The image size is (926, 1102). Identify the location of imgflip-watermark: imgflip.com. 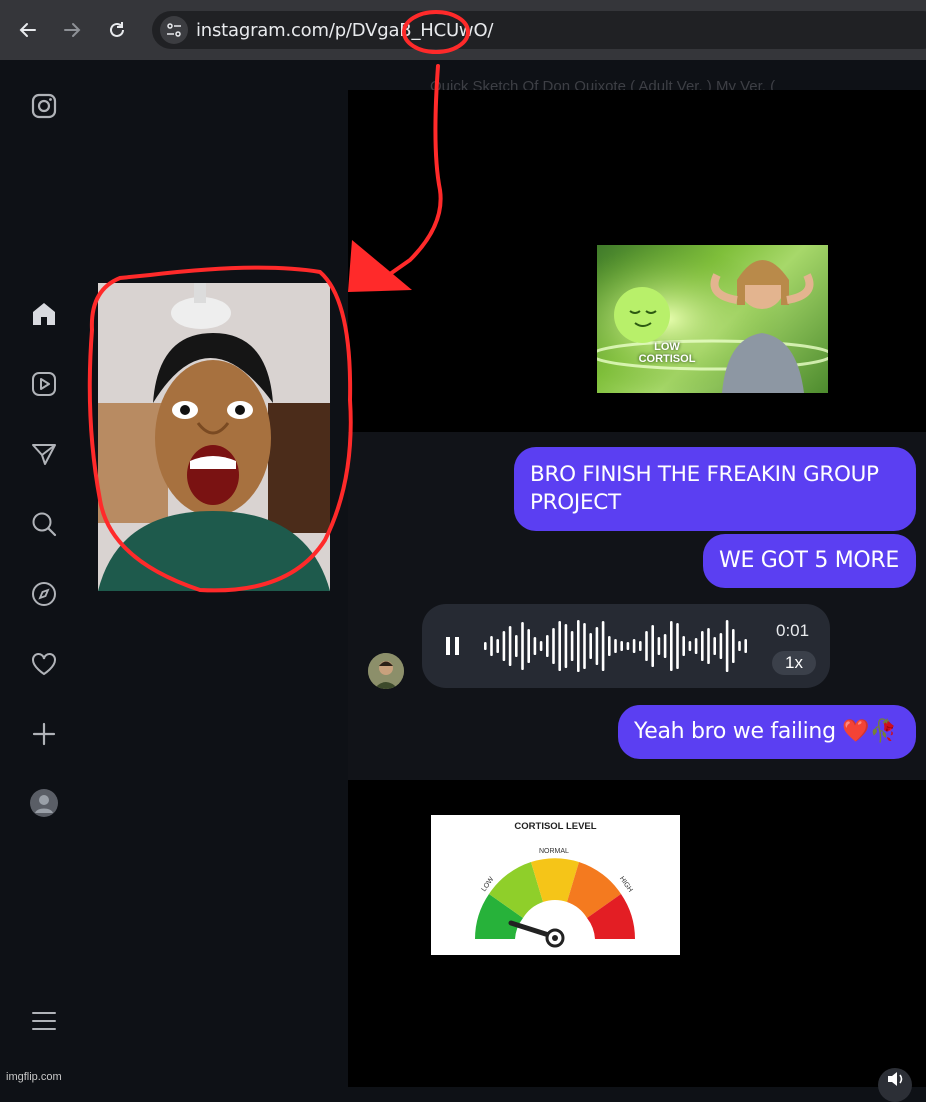
(34, 1077).